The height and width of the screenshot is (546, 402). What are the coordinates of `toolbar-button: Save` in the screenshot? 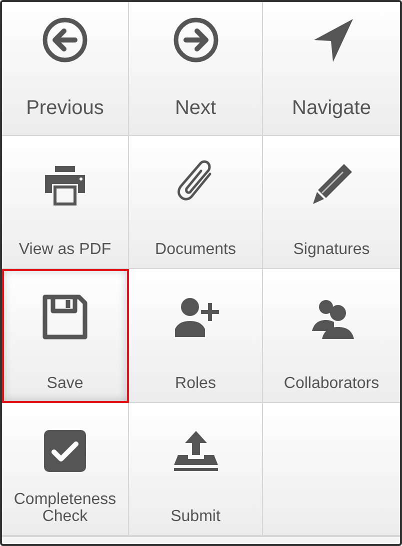 It's located at (65, 335).